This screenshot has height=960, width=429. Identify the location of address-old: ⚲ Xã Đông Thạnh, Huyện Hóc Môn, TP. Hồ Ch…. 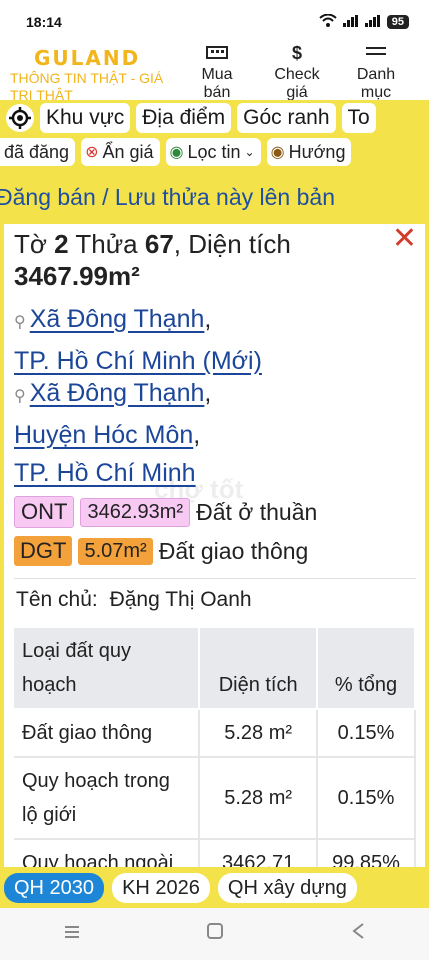
(113, 433).